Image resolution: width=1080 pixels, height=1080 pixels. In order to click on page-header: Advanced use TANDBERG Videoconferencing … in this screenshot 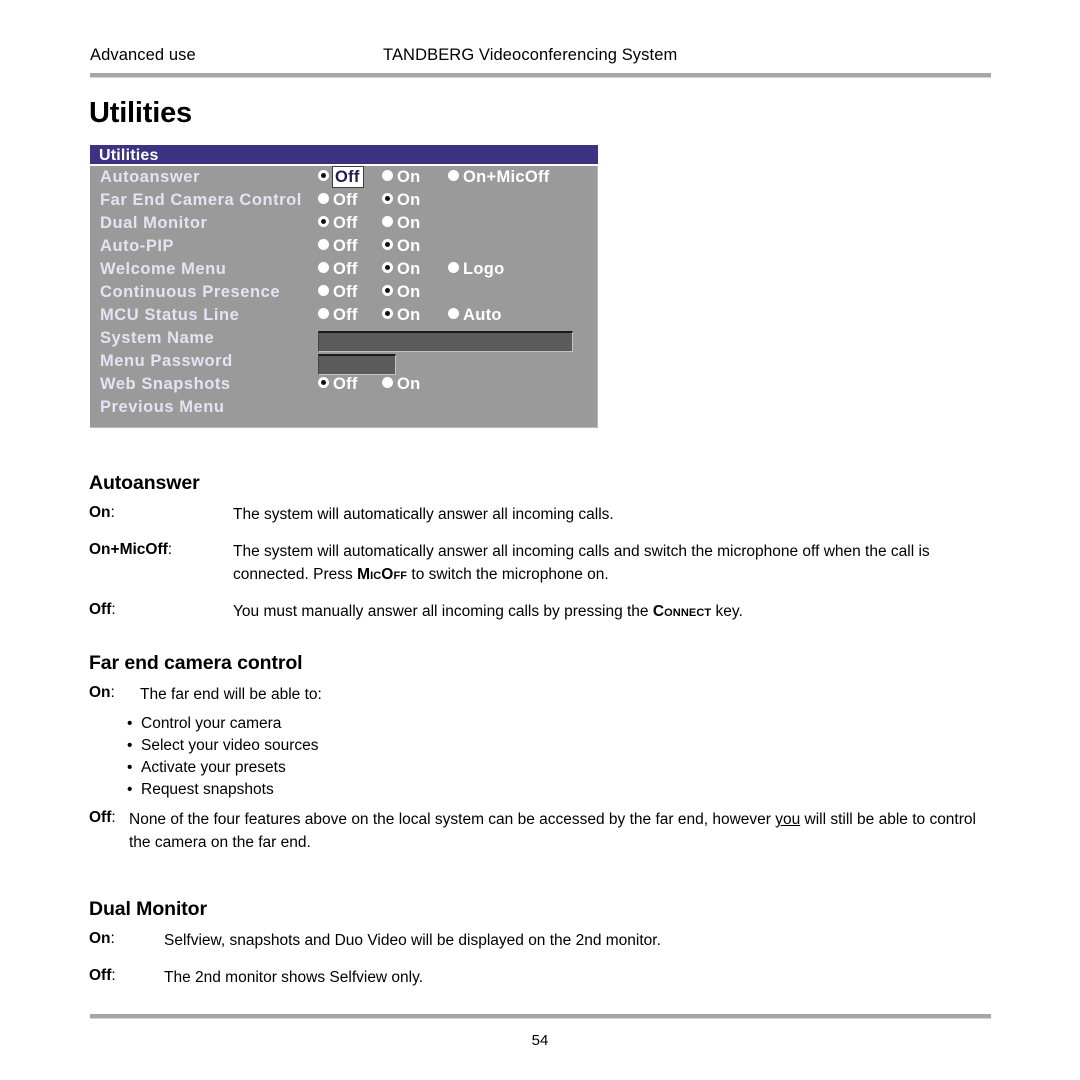, I will do `click(540, 59)`.